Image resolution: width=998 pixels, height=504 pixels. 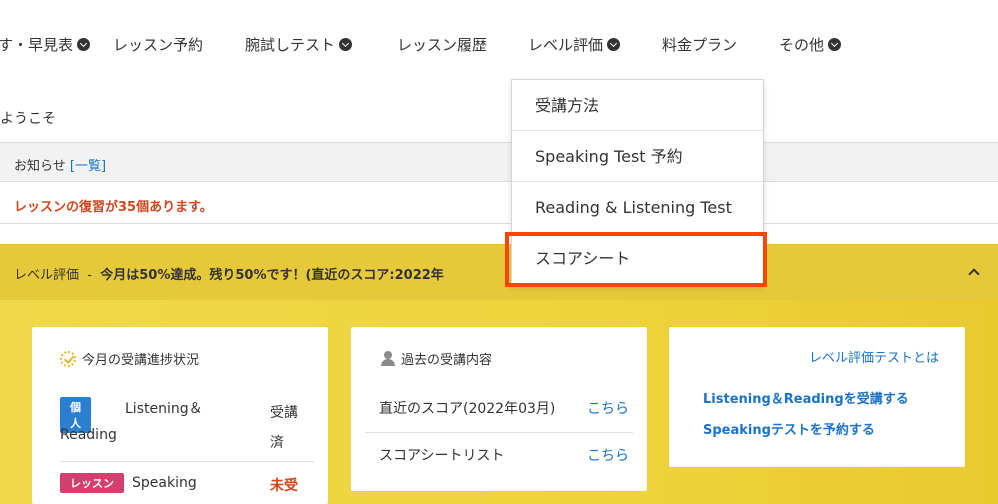 I want to click on welcome-text: ようこそ, so click(x=28, y=119).